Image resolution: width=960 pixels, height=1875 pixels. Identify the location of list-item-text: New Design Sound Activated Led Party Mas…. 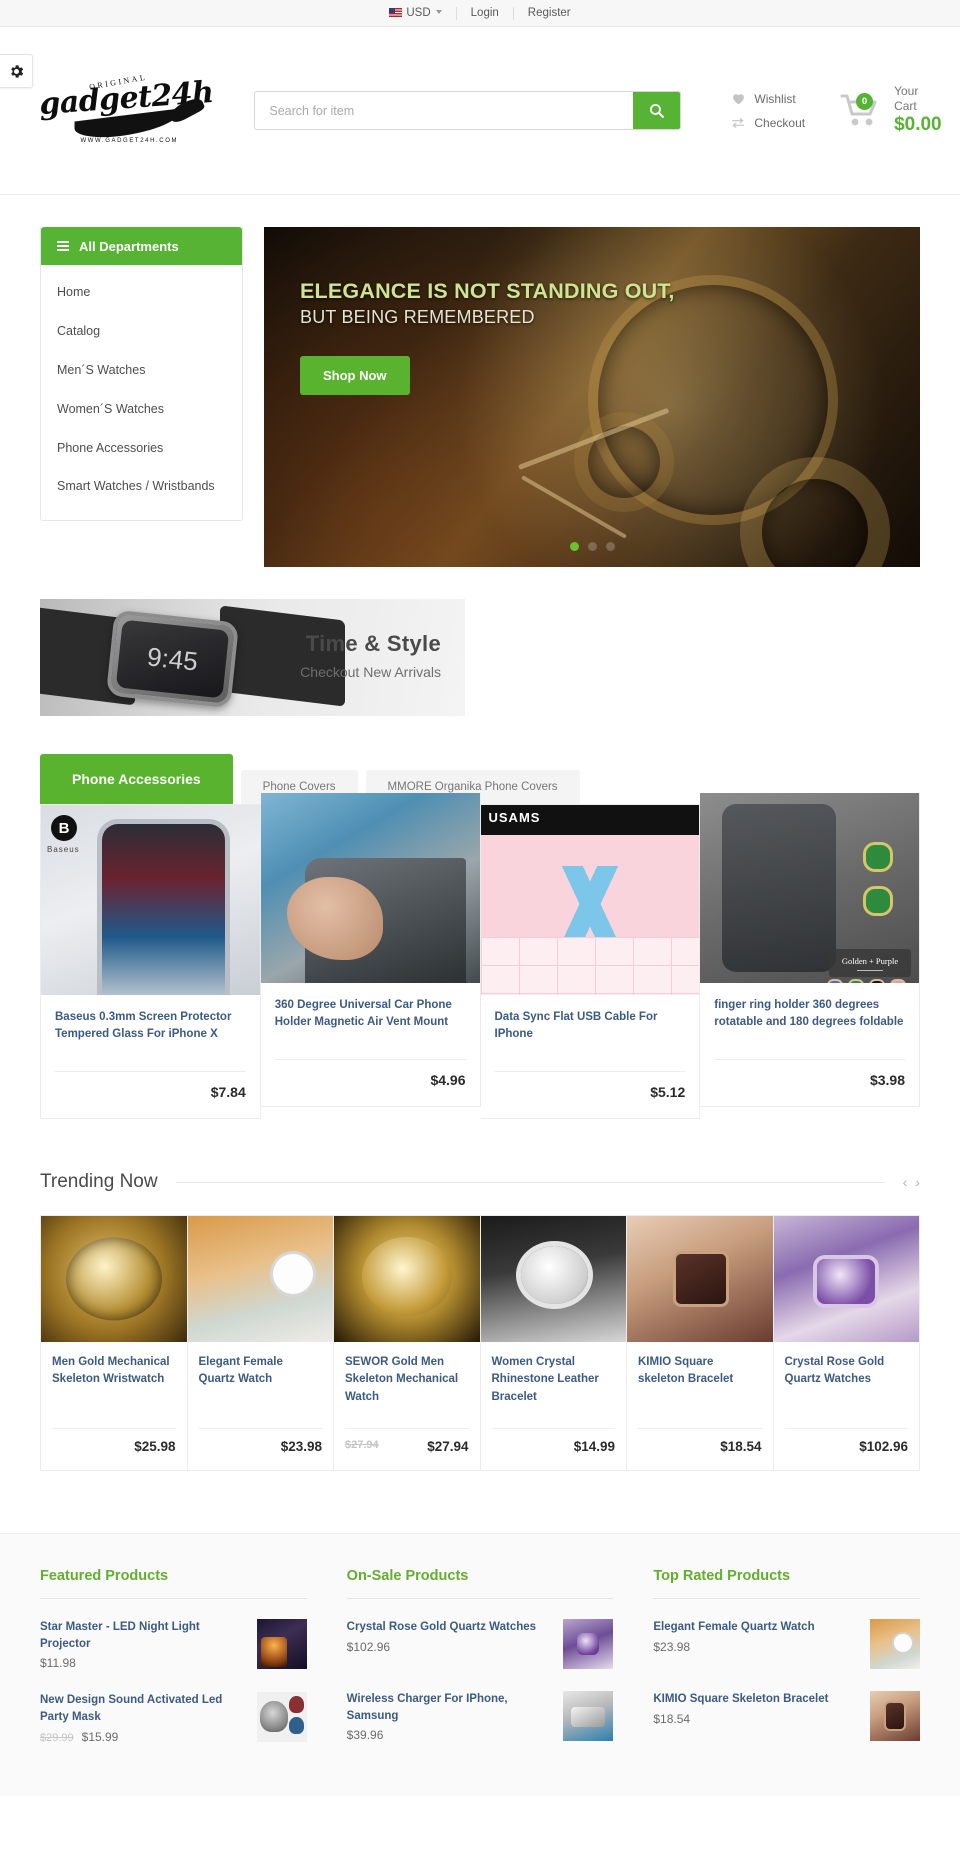
(142, 1717).